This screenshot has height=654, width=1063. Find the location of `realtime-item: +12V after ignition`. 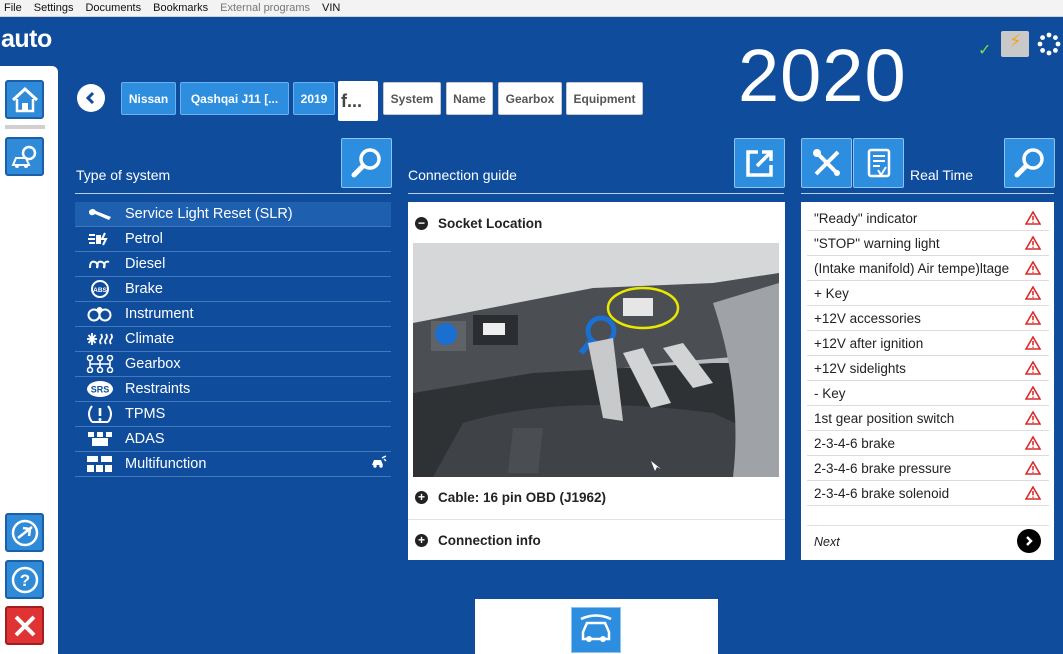

realtime-item: +12V after ignition is located at coordinates (928, 343).